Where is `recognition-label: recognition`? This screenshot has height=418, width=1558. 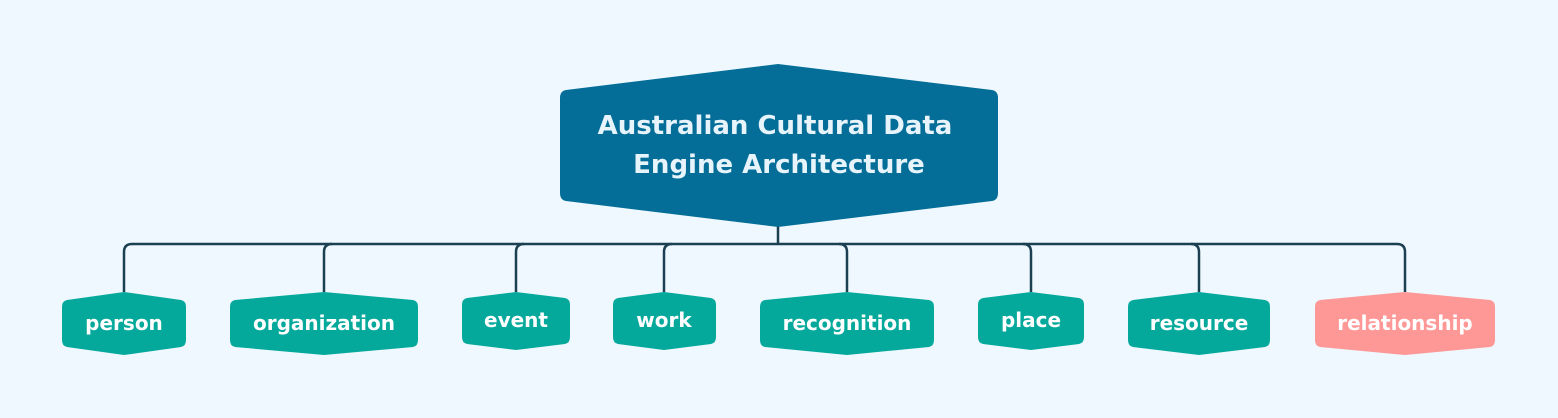 recognition-label: recognition is located at coordinates (847, 323).